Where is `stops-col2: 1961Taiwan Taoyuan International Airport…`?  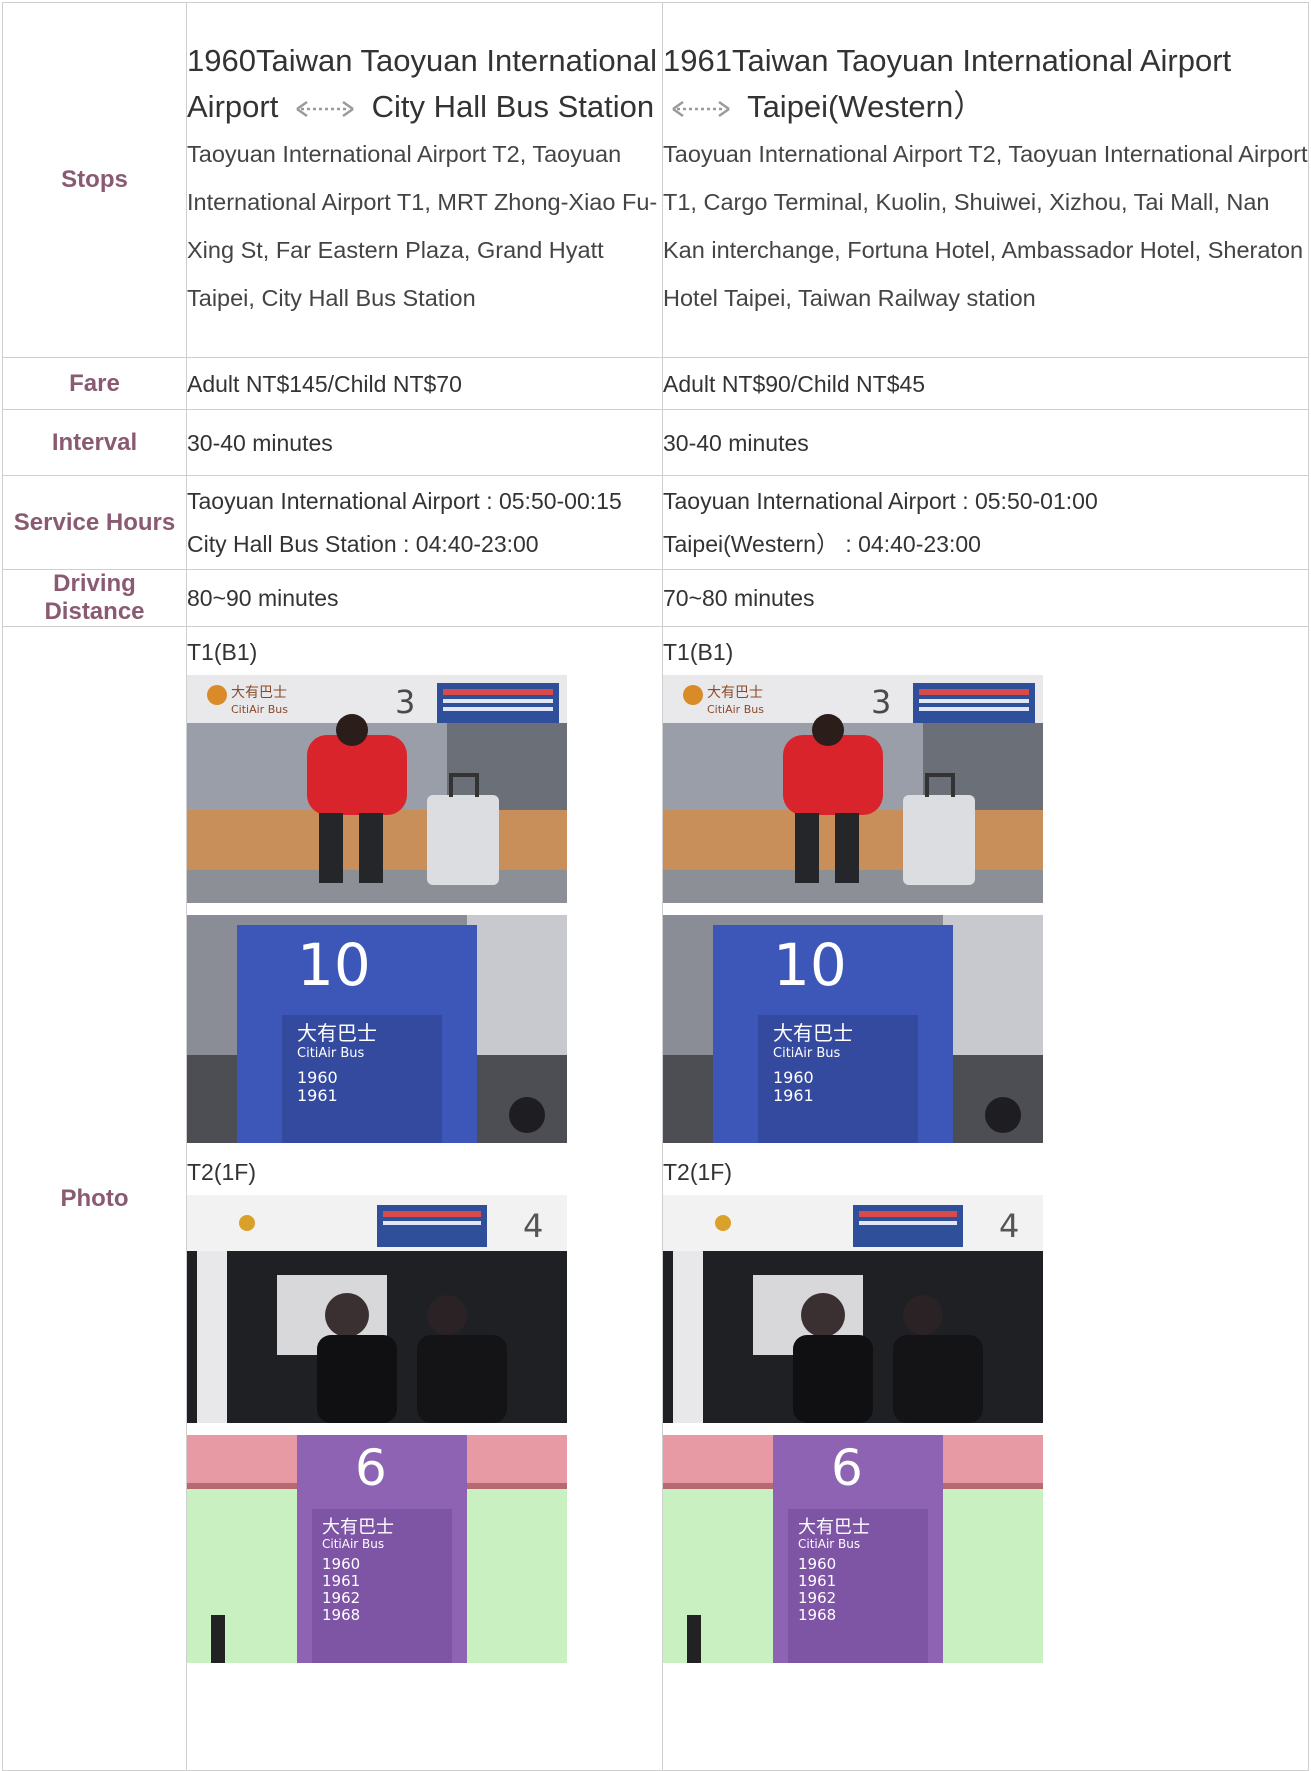 stops-col2: 1961Taiwan Taoyuan International Airport… is located at coordinates (985, 180).